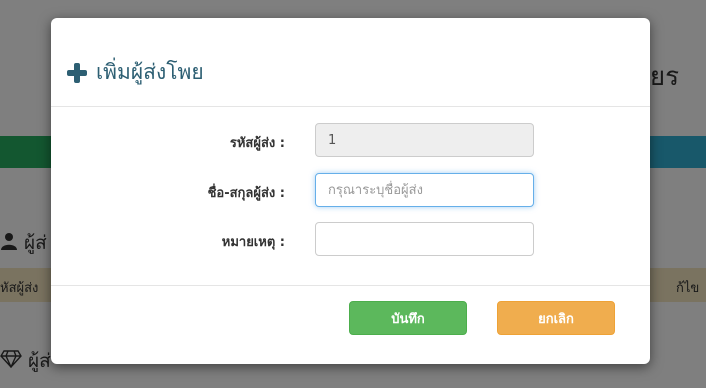 The height and width of the screenshot is (388, 706). What do you see at coordinates (424, 190) in the screenshot?
I see `sender-name-input` at bounding box center [424, 190].